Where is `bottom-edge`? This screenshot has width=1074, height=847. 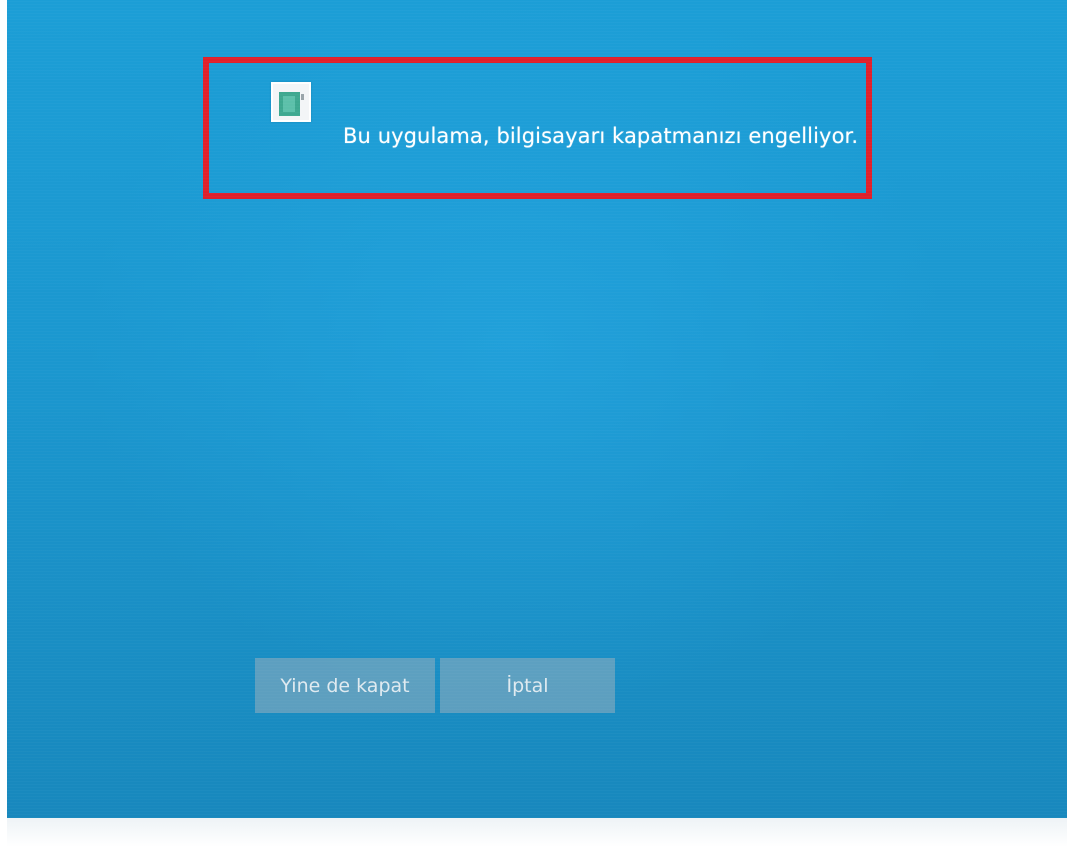
bottom-edge is located at coordinates (537, 832).